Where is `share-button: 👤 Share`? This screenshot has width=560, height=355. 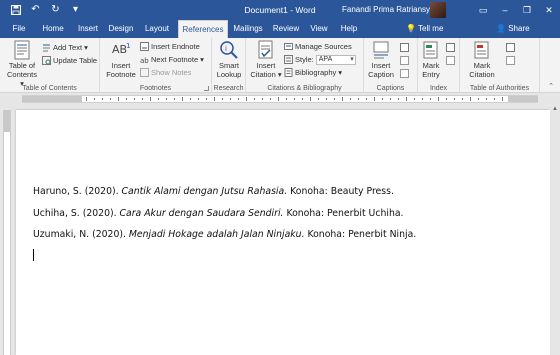 share-button: 👤 Share is located at coordinates (513, 29).